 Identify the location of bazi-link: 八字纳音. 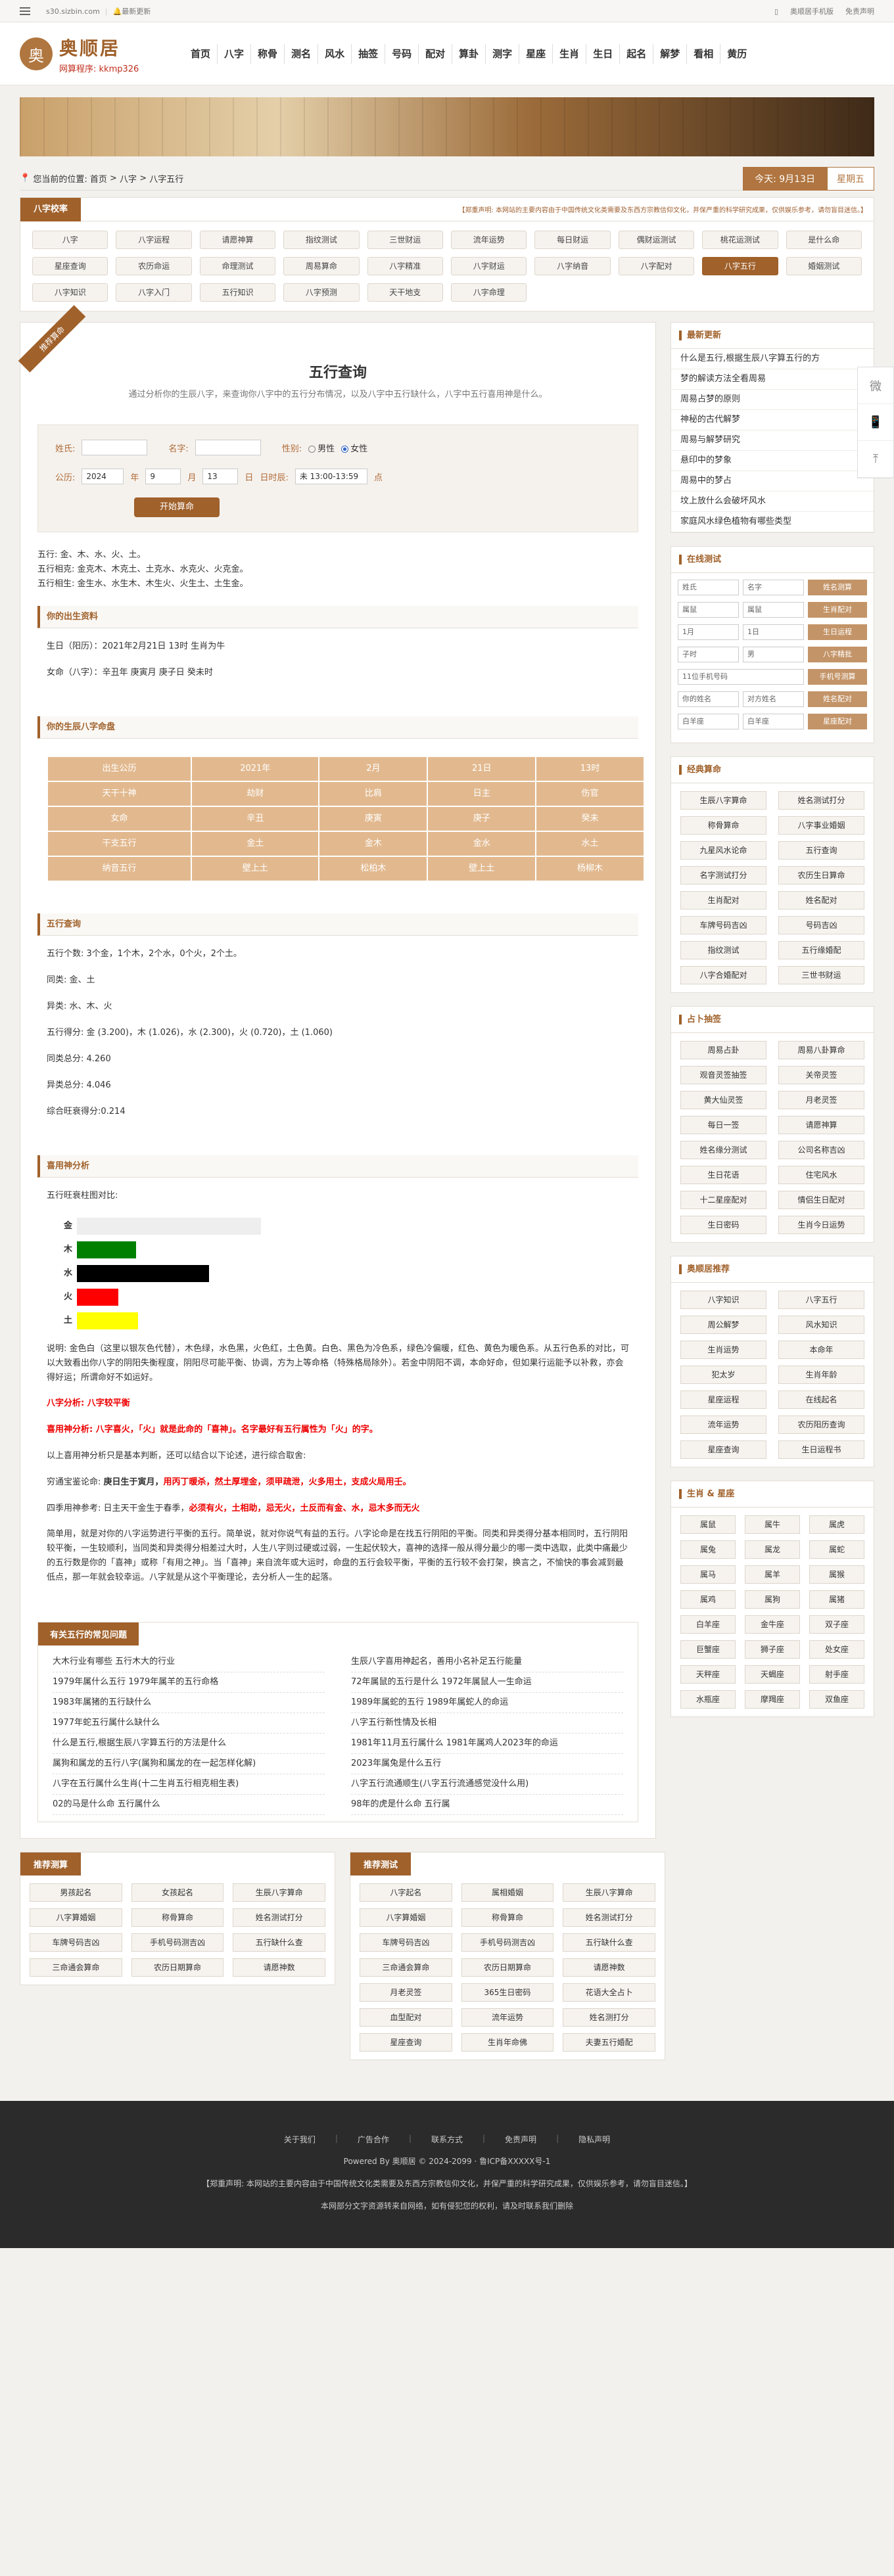
(572, 266).